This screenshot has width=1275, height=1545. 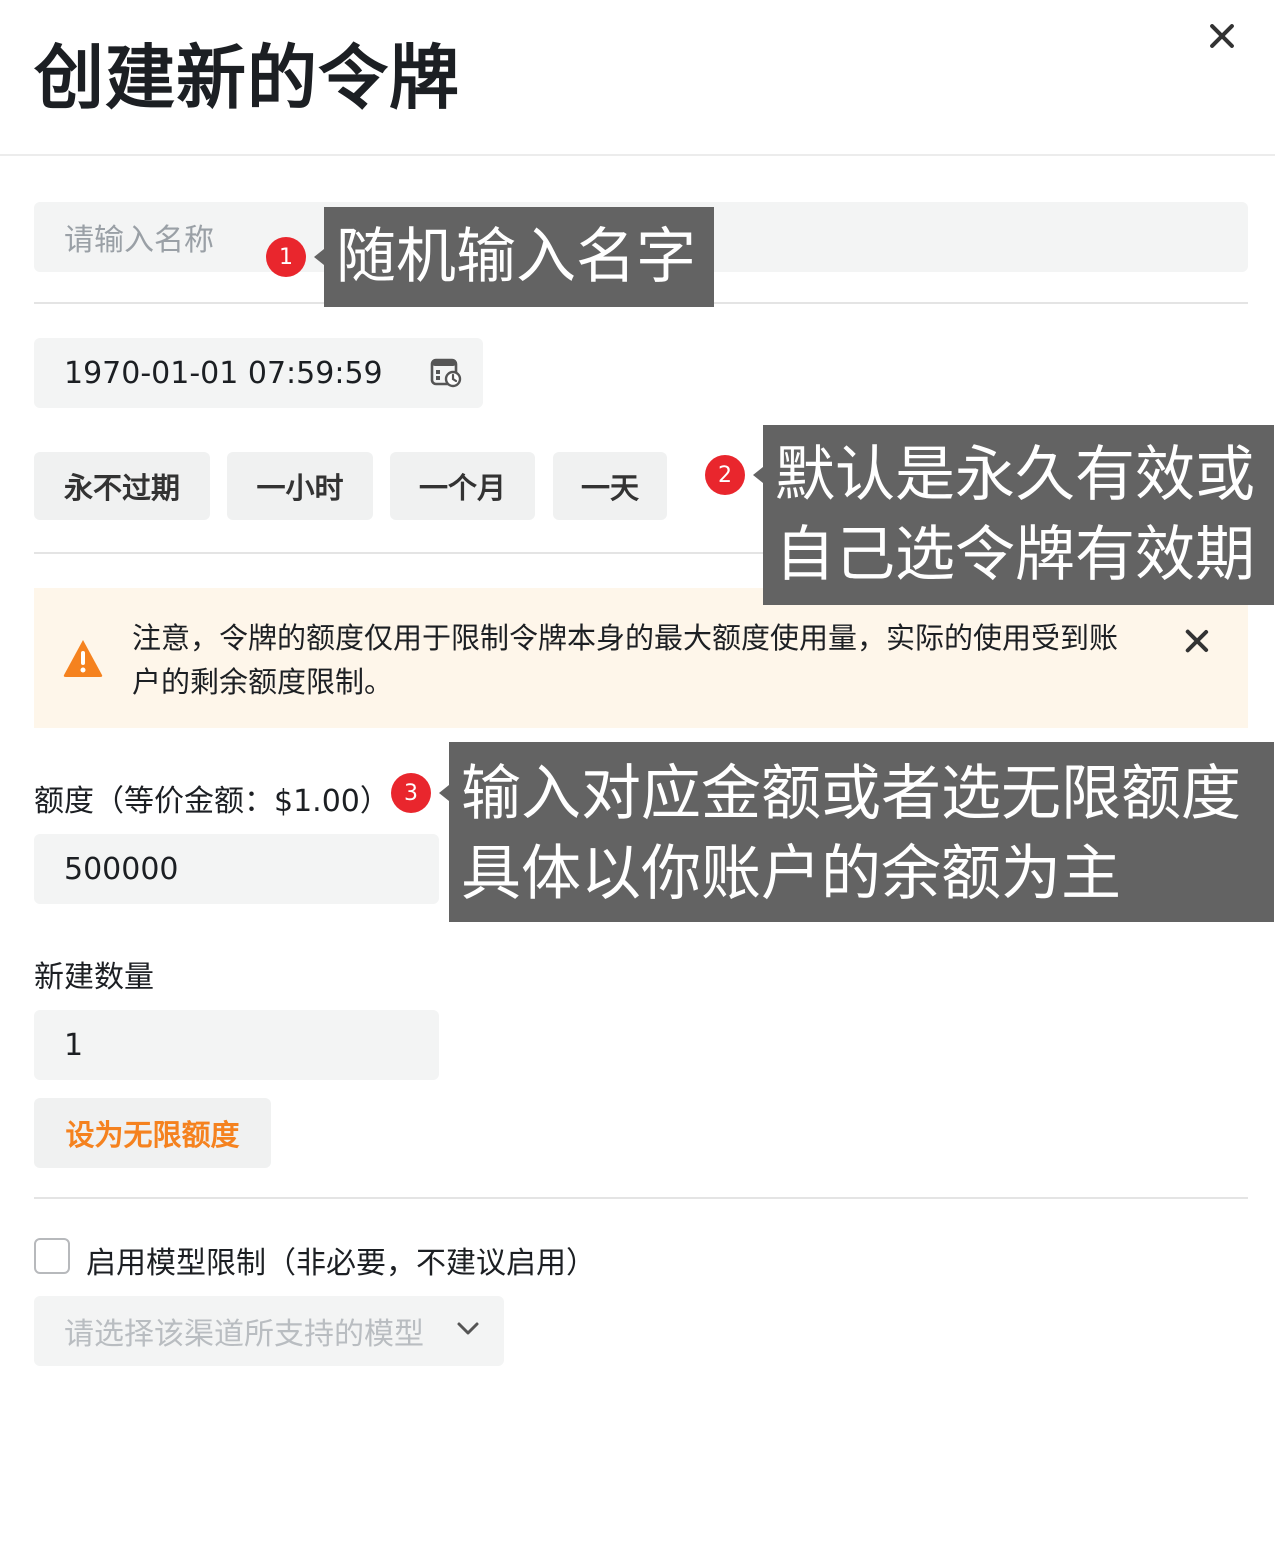 I want to click on annotation-callout-1: 随机输入名字, so click(x=519, y=257).